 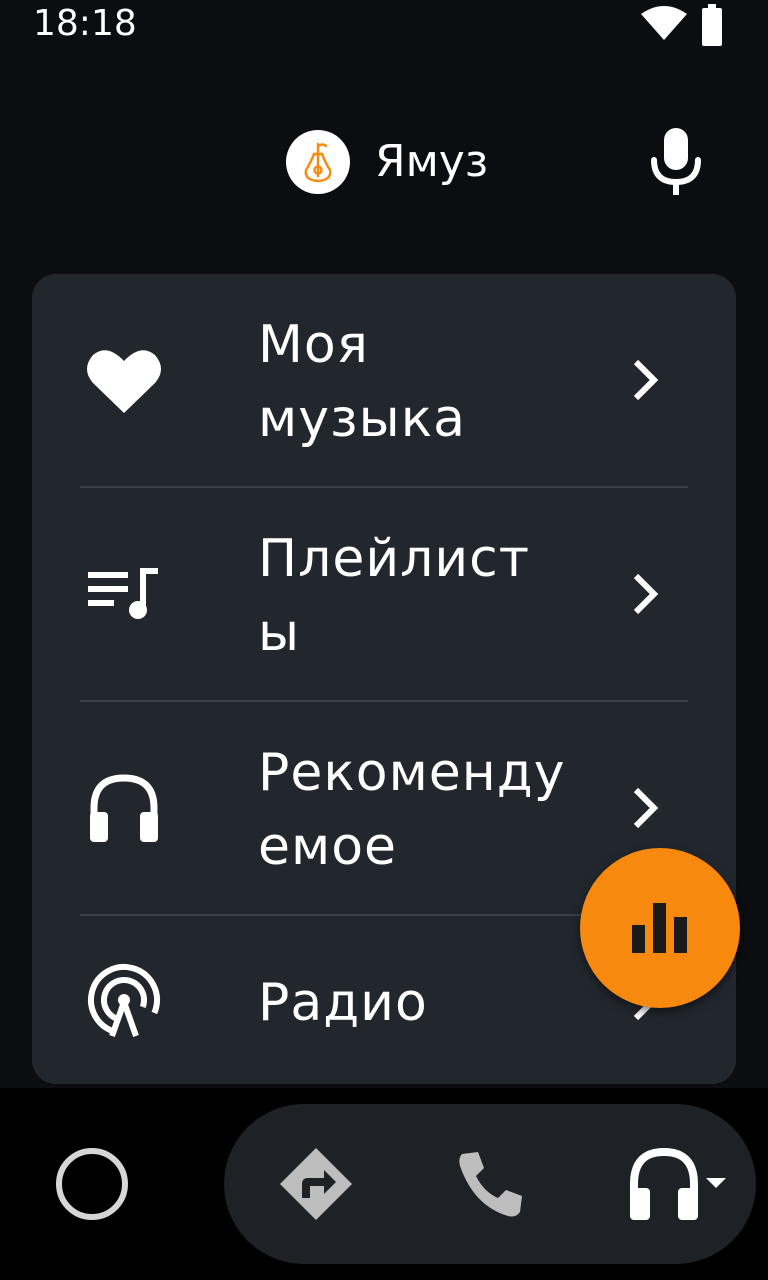 What do you see at coordinates (362, 382) in the screenshot?
I see `menu-item-label: Моя музыка` at bounding box center [362, 382].